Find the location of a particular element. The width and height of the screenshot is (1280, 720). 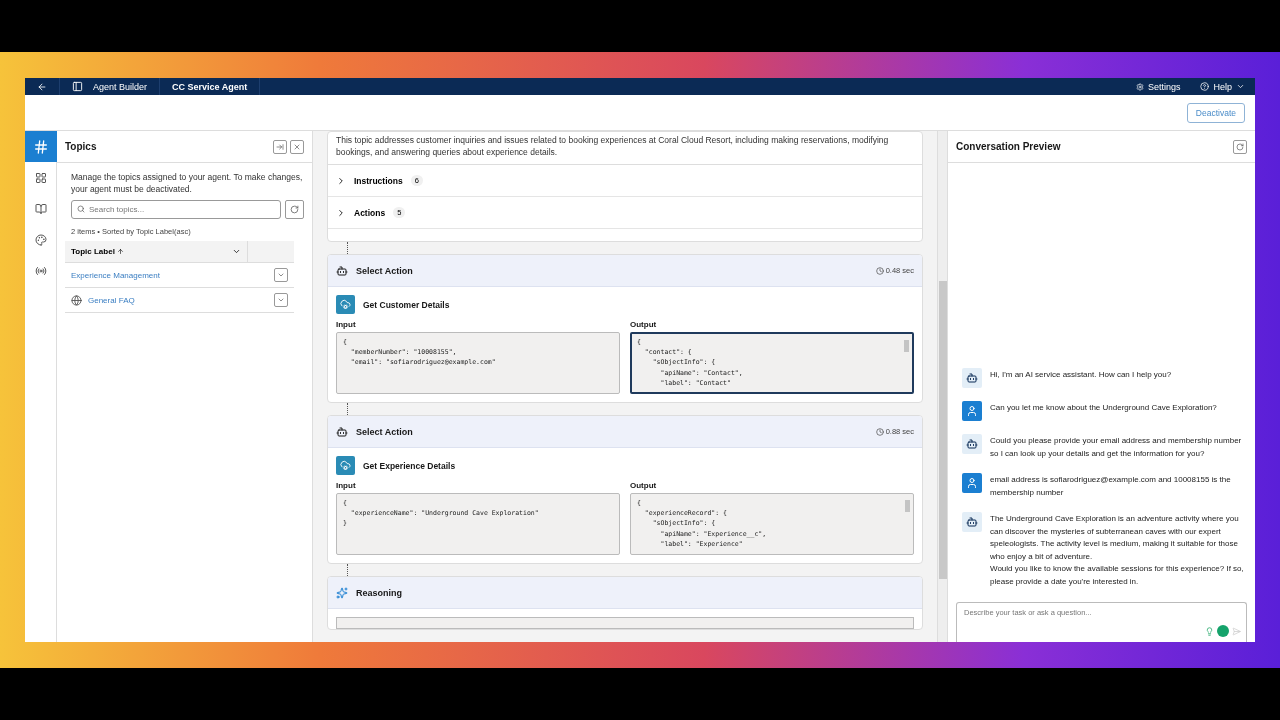

step-title: Reasoning is located at coordinates (379, 592).